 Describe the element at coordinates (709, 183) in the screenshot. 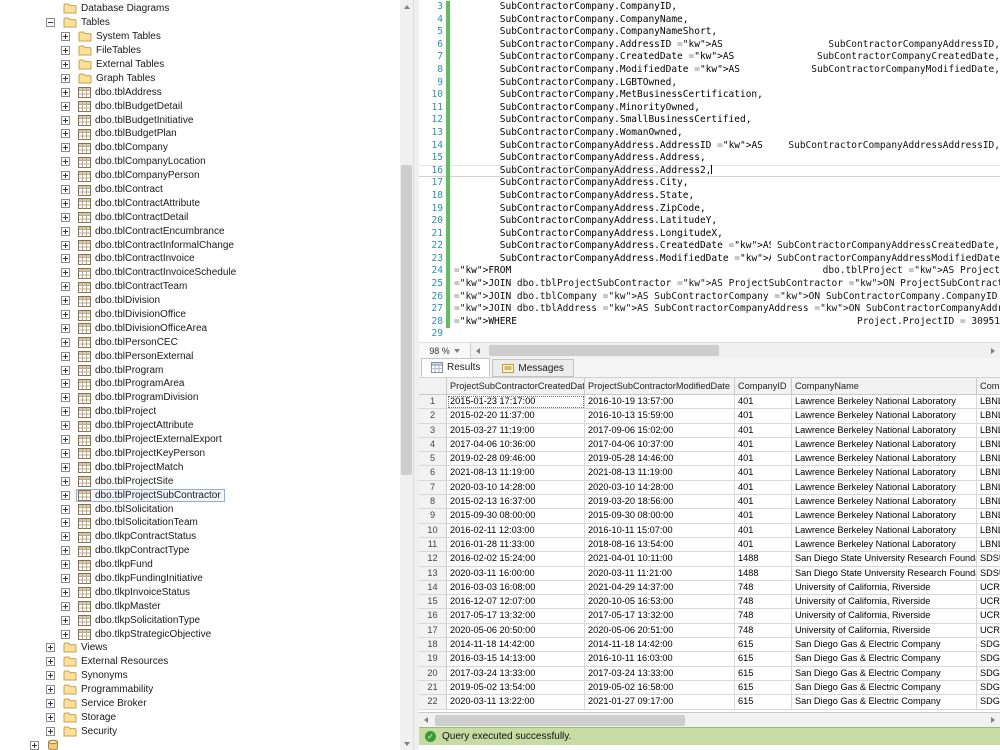

I see `code-line-17: 17 SubContractorCompanyAddress.City,` at that location.